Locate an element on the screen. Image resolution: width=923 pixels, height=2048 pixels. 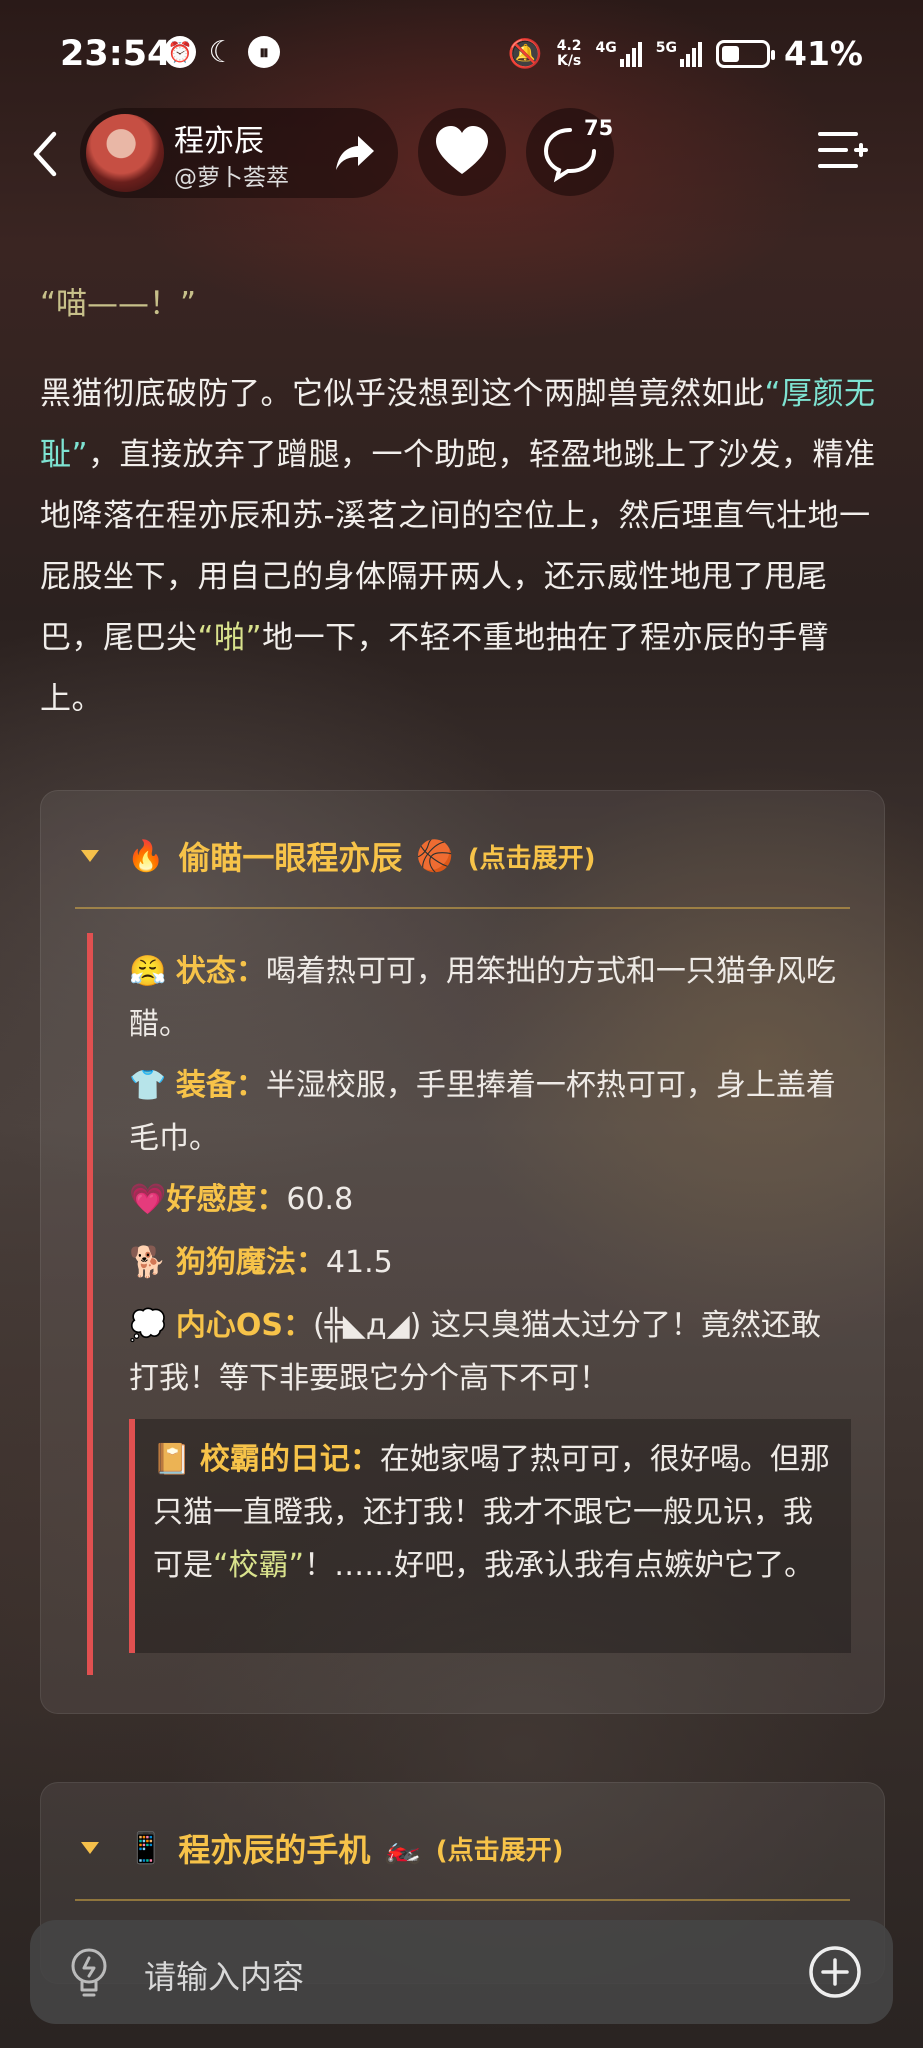
moon-icon: ☾ is located at coordinates (222, 52).